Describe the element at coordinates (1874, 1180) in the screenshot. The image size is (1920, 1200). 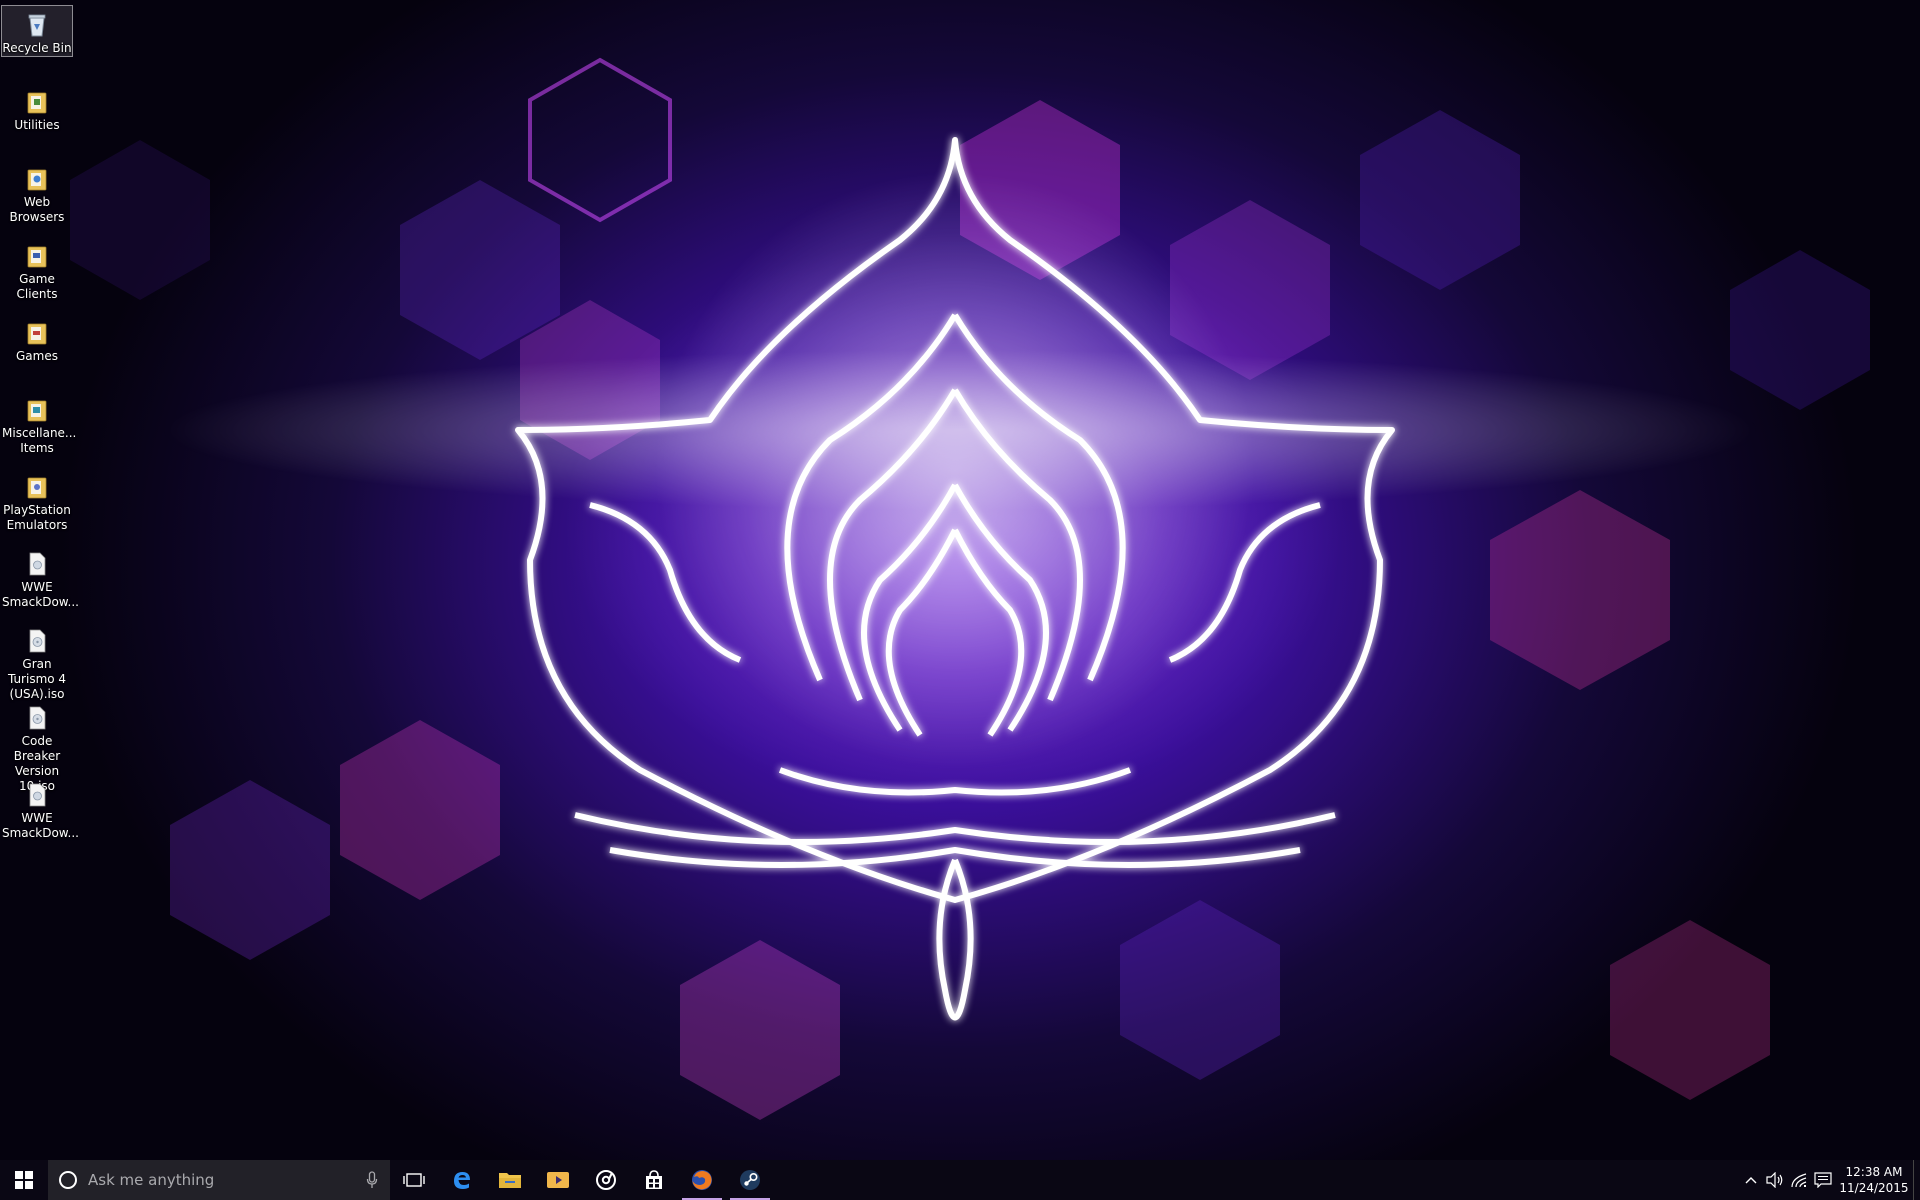
I see `taskbar-clock: 12:38 AM 11/24/2015` at that location.